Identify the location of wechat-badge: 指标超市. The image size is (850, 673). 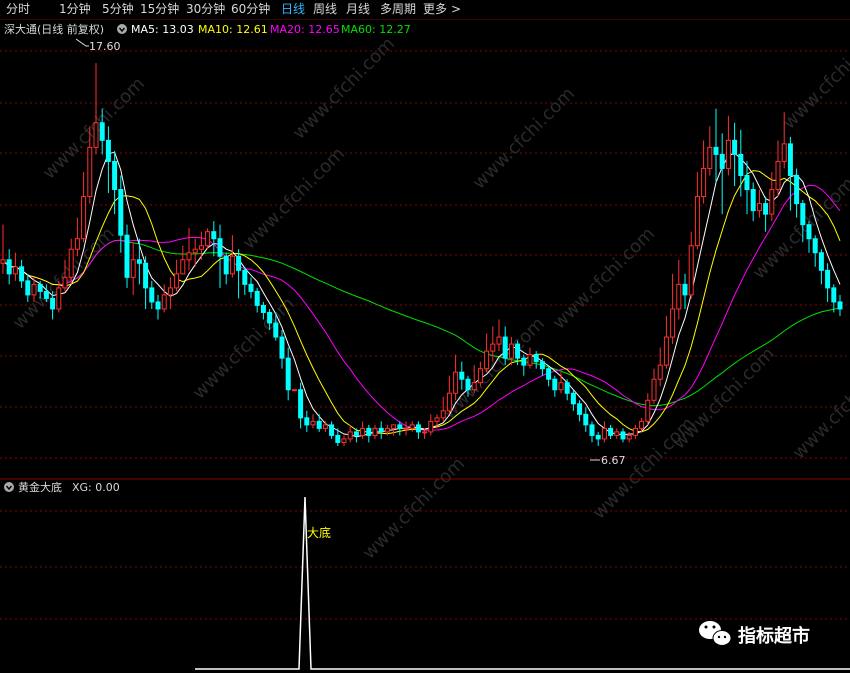
(754, 634).